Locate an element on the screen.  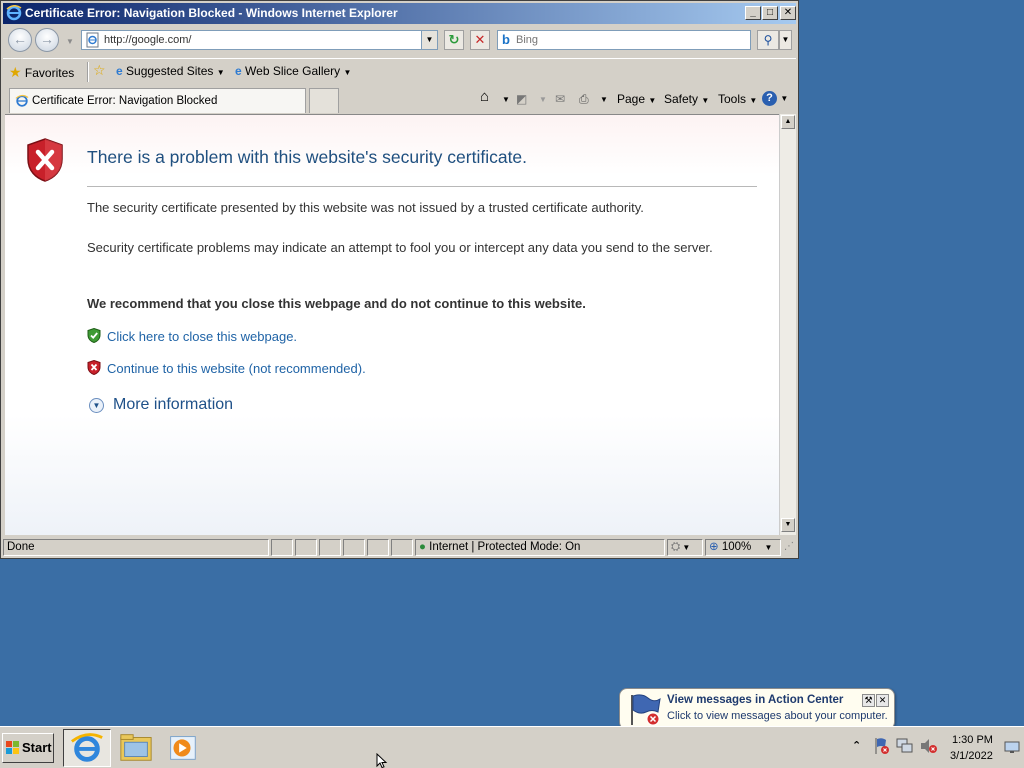
stop-button: ✕ is located at coordinates (480, 40).